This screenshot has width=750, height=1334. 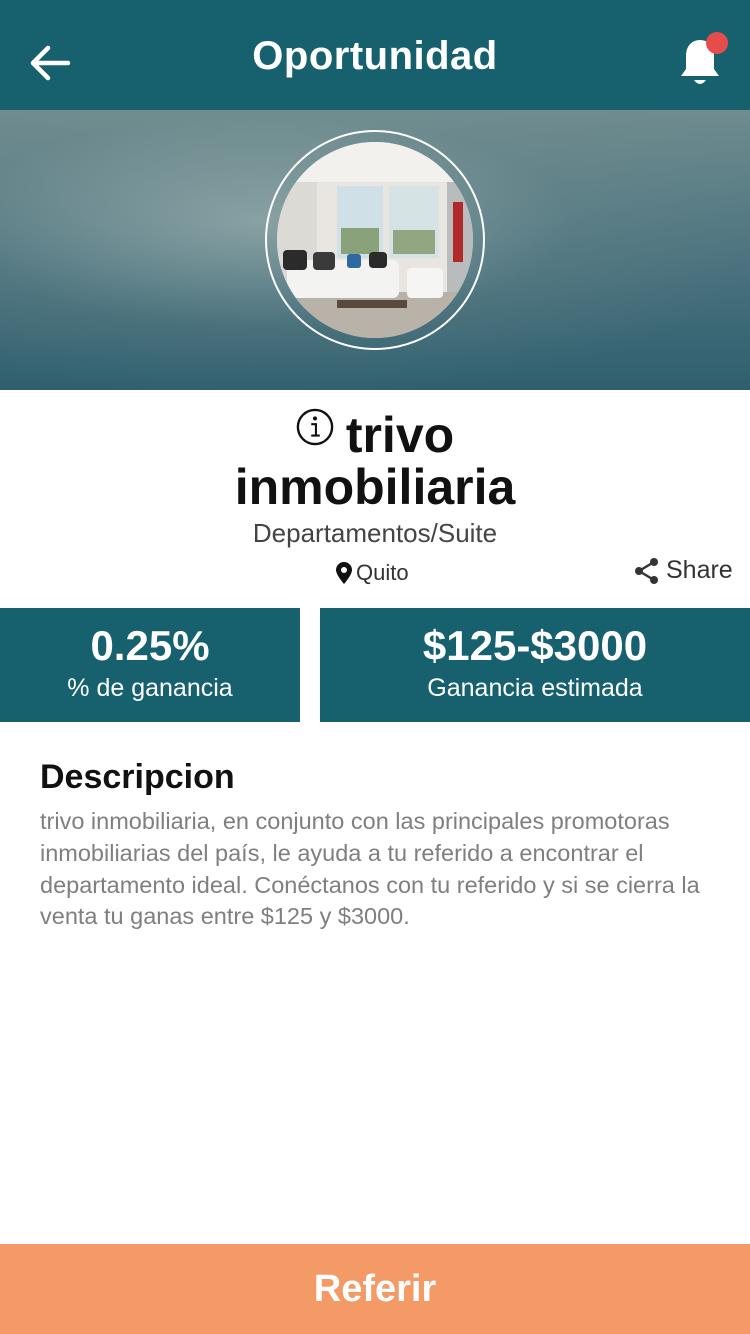 I want to click on top-app-bar: Oportunidad, so click(x=375, y=55).